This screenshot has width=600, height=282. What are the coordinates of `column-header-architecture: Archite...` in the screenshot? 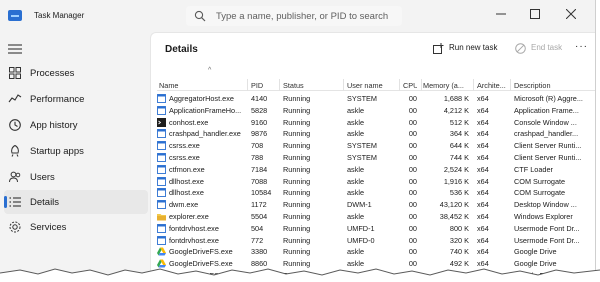 It's located at (492, 85).